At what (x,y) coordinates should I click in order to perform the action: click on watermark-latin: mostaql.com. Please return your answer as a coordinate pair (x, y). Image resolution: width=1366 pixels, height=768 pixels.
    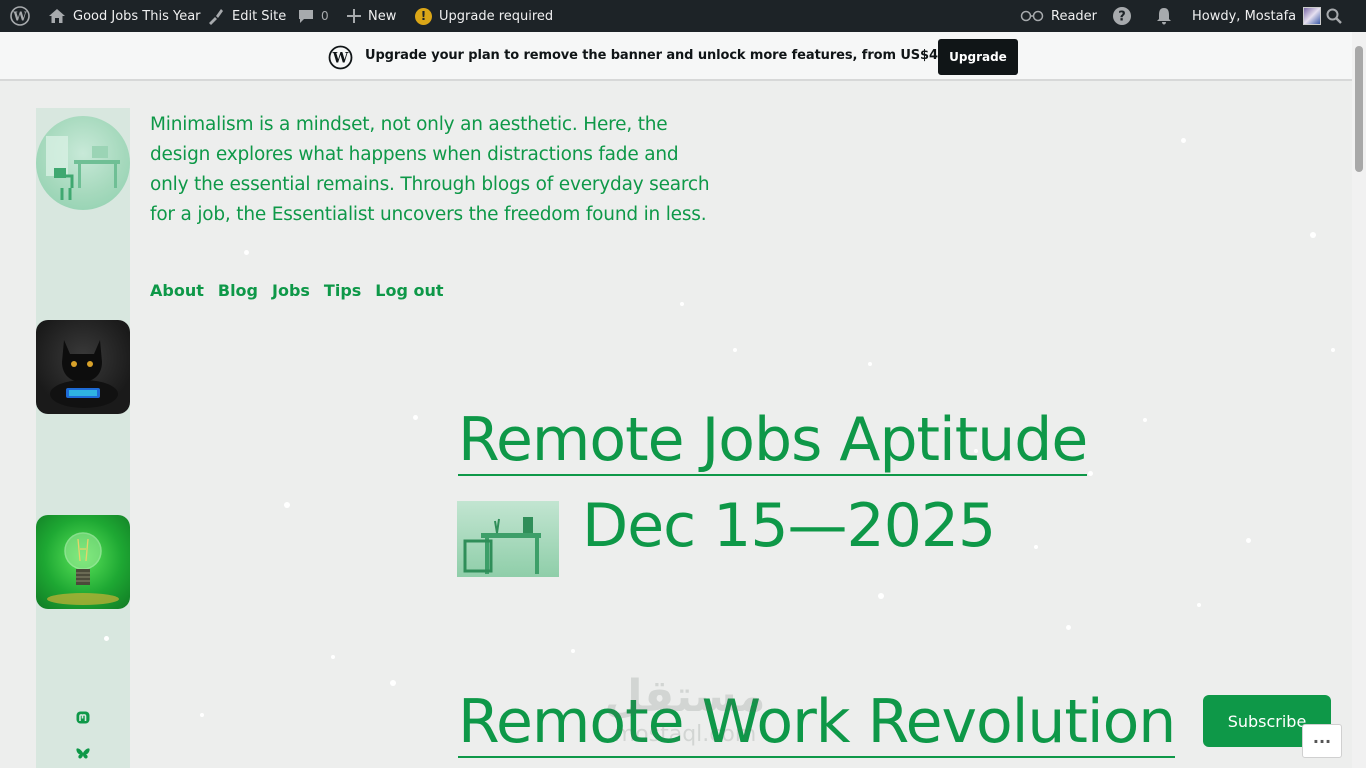
    Looking at the image, I should click on (685, 734).